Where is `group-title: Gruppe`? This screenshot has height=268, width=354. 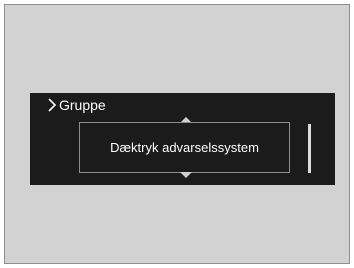
group-title: Gruppe is located at coordinates (82, 105).